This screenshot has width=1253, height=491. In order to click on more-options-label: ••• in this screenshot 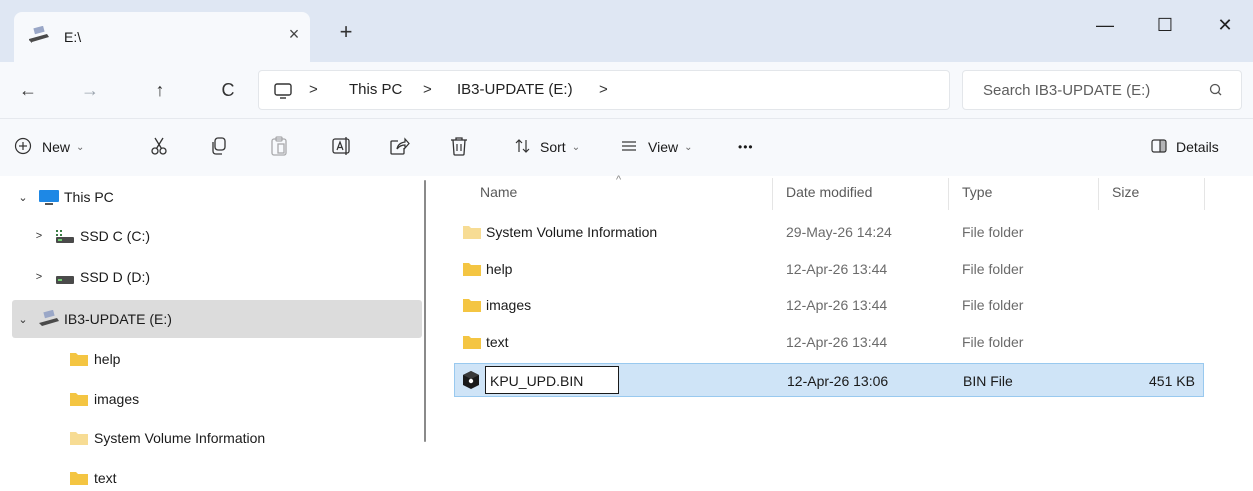, I will do `click(746, 147)`.